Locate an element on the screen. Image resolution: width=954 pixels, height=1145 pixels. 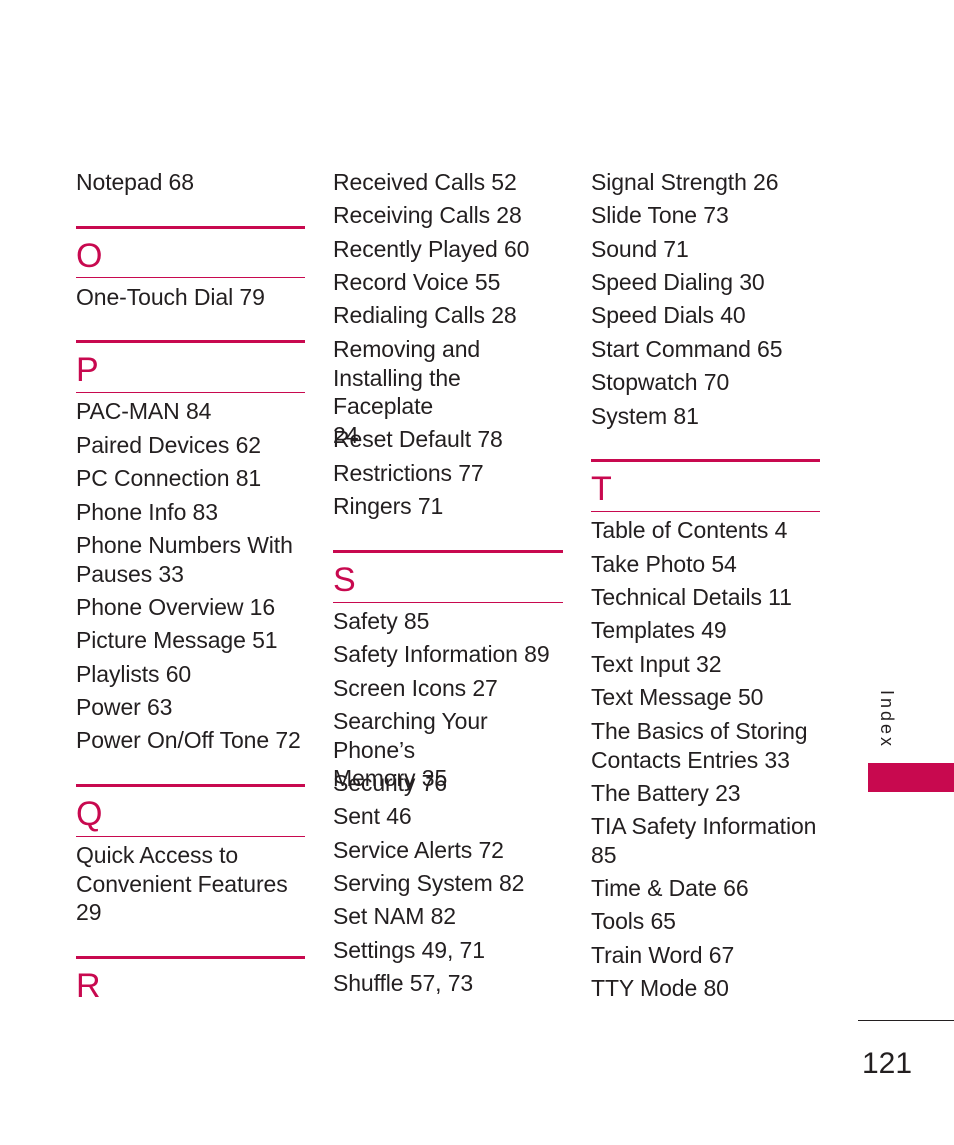
index-entry: Safety 85 is located at coordinates (381, 621).